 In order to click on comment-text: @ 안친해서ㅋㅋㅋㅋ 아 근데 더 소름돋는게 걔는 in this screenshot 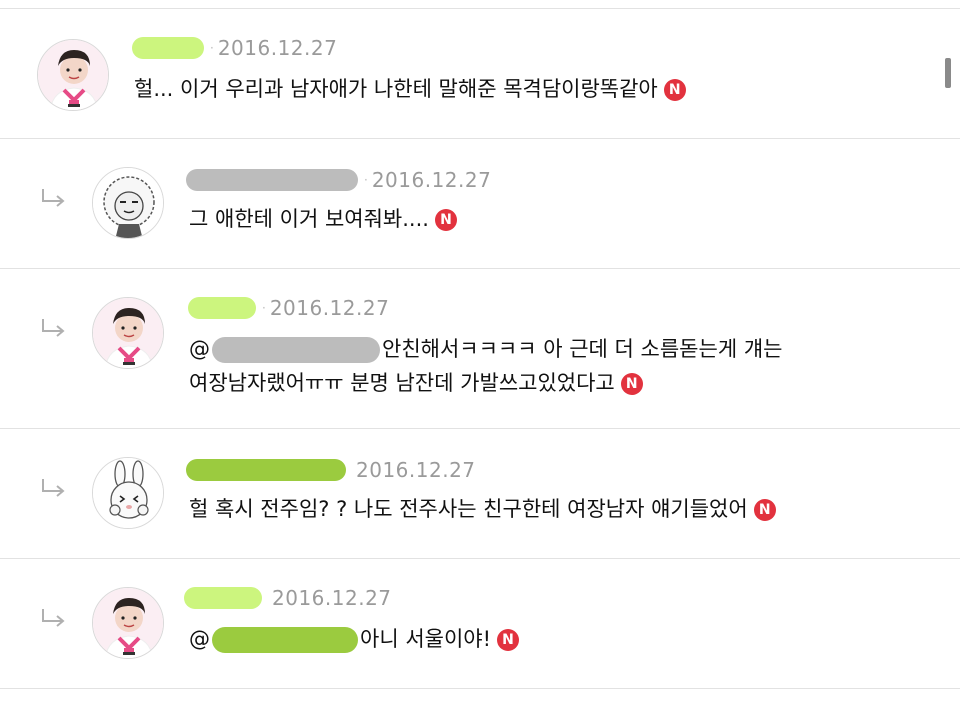, I will do `click(485, 349)`.